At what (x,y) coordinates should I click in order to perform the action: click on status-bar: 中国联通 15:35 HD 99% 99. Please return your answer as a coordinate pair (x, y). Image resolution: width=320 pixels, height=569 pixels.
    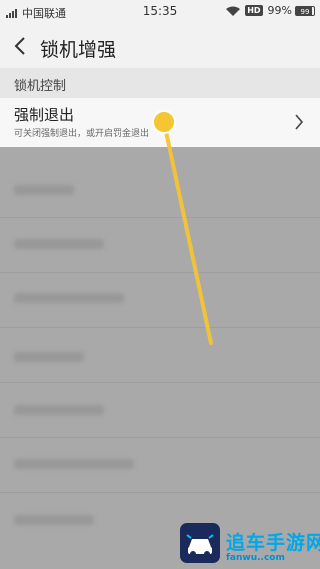
    Looking at the image, I should click on (160, 12).